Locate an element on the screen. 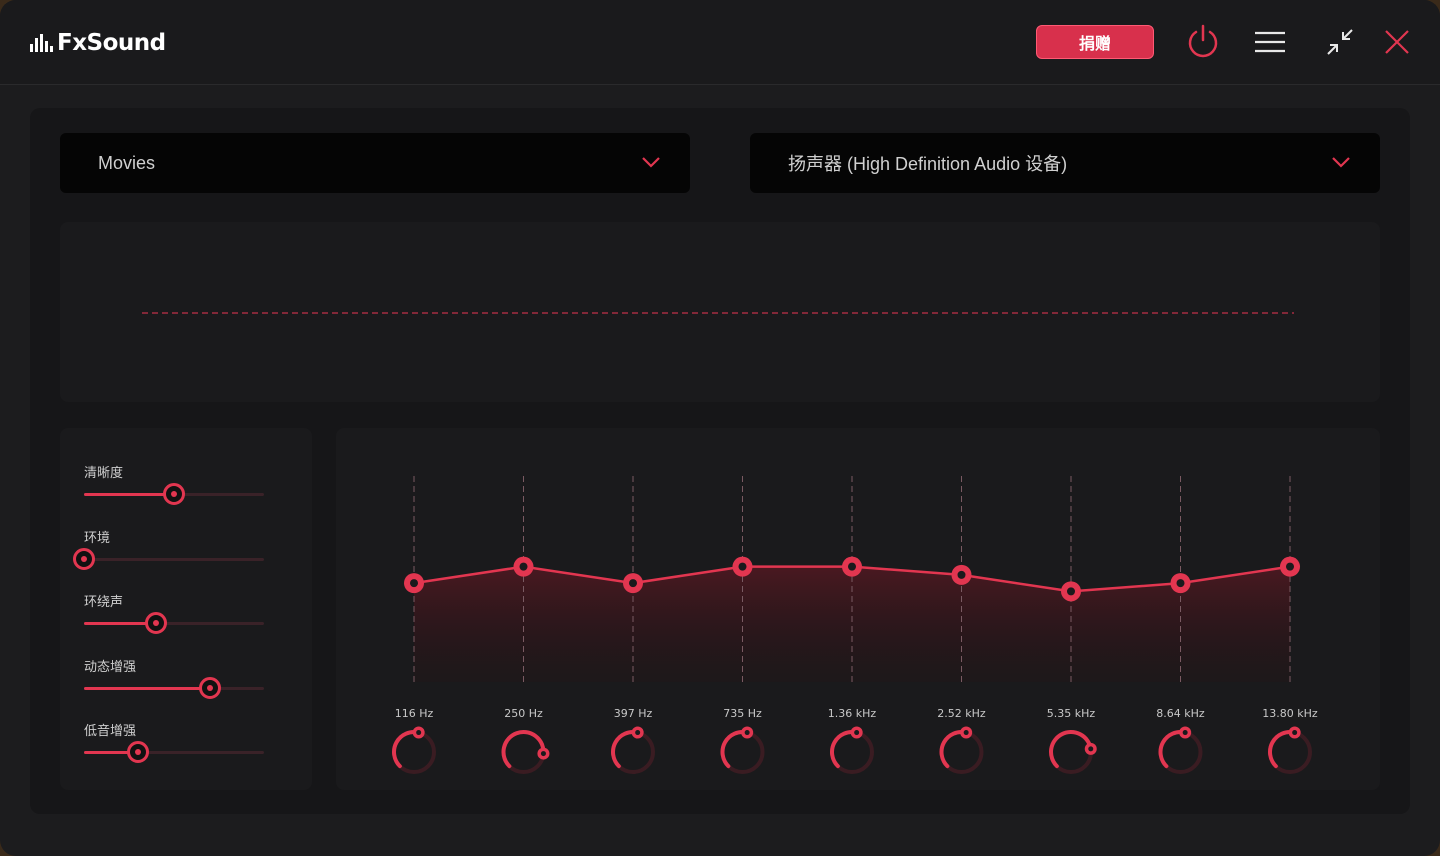 The image size is (1440, 856). hamburger-menu-icon is located at coordinates (1270, 42).